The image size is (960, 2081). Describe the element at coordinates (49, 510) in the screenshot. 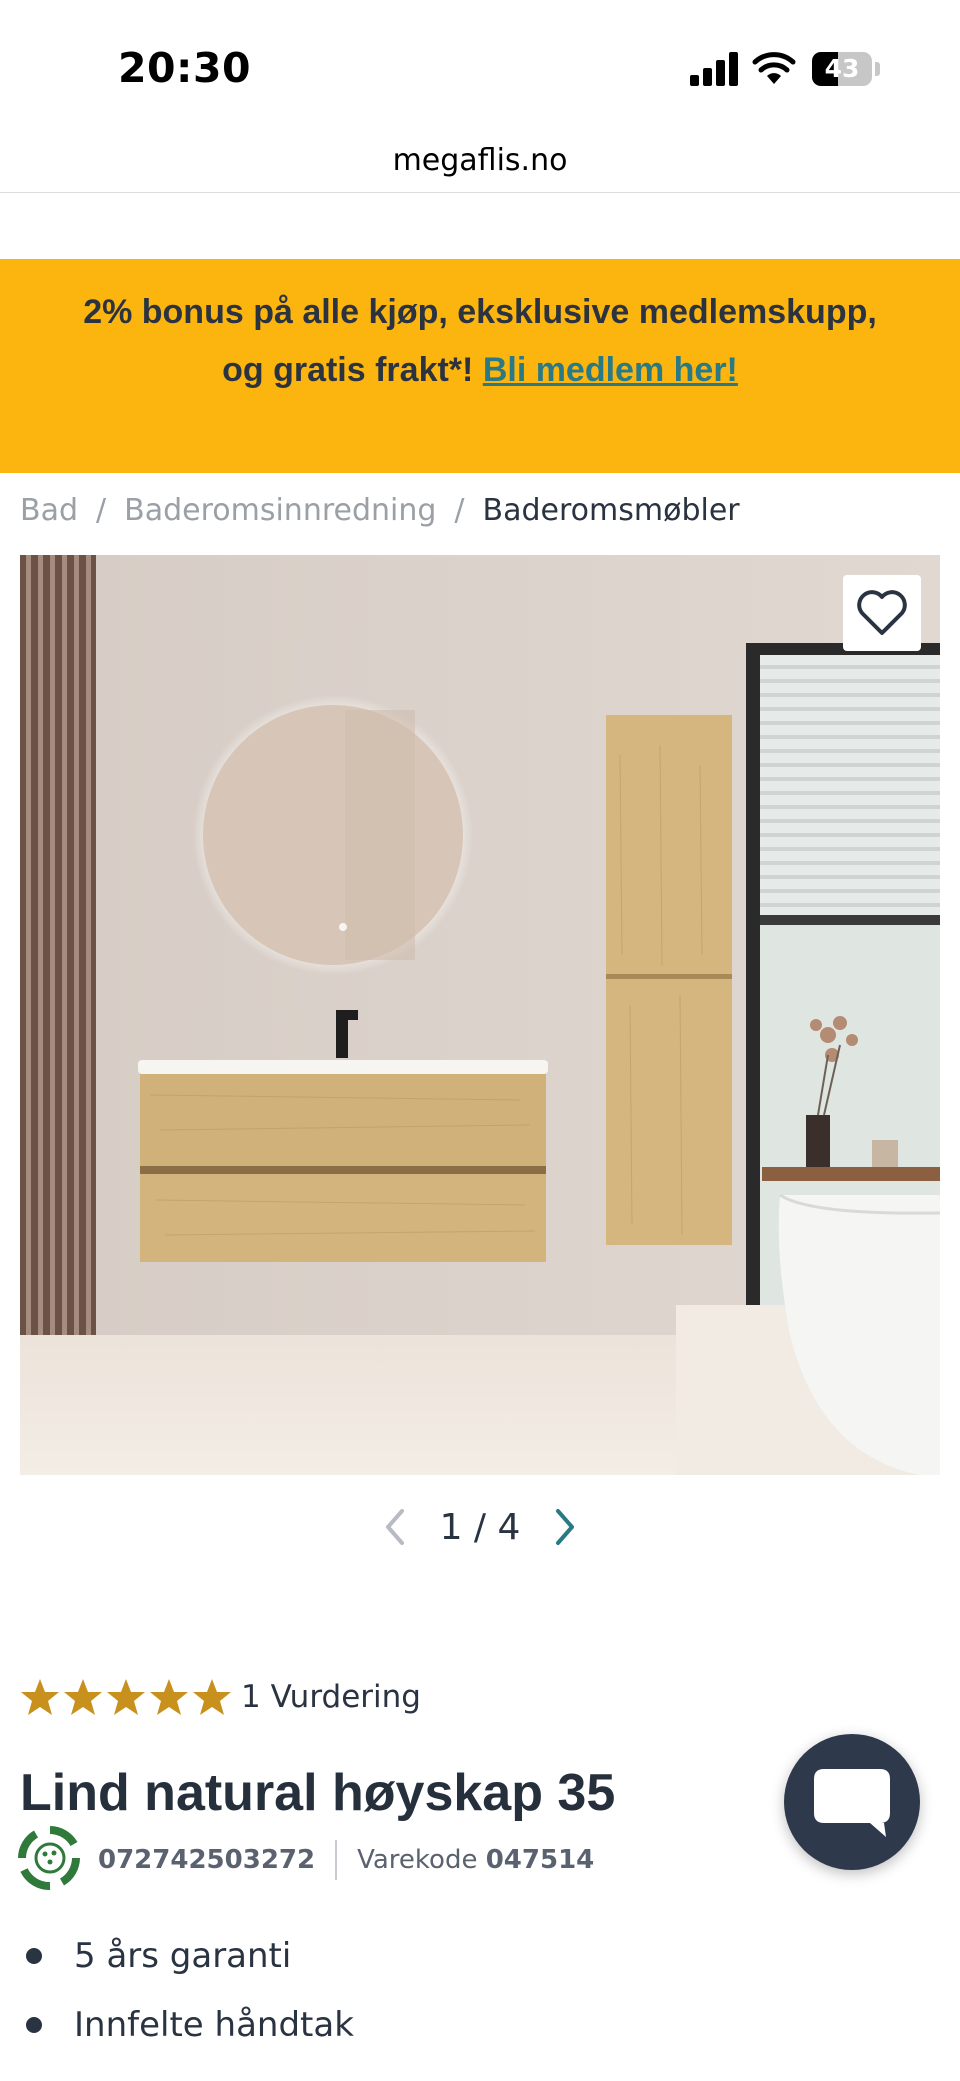

I see `breadcrumb-item-bad: Bad` at that location.